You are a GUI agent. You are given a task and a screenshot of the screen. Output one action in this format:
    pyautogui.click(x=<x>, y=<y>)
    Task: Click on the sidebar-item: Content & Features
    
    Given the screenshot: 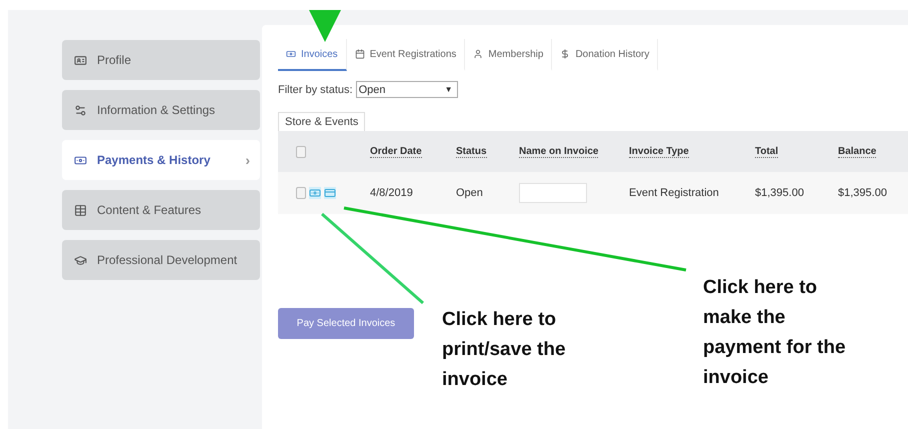 What is the action you would take?
    pyautogui.click(x=161, y=210)
    